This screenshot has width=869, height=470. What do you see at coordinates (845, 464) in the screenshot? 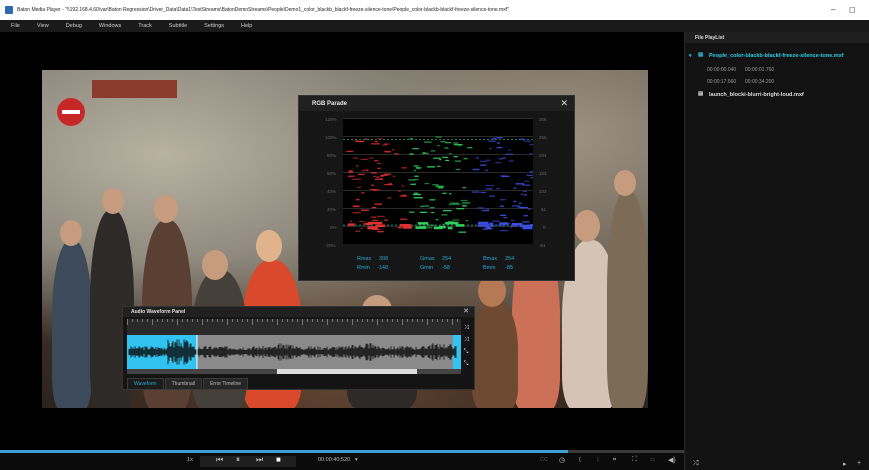
I see `play-playlist-icon: ▸` at bounding box center [845, 464].